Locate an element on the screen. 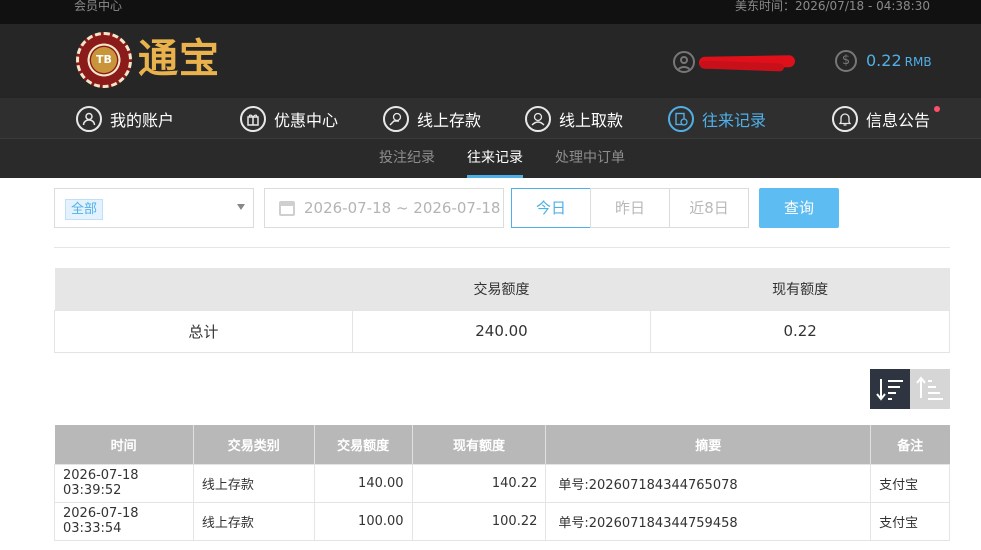  balance-value: 0.22 is located at coordinates (884, 60).